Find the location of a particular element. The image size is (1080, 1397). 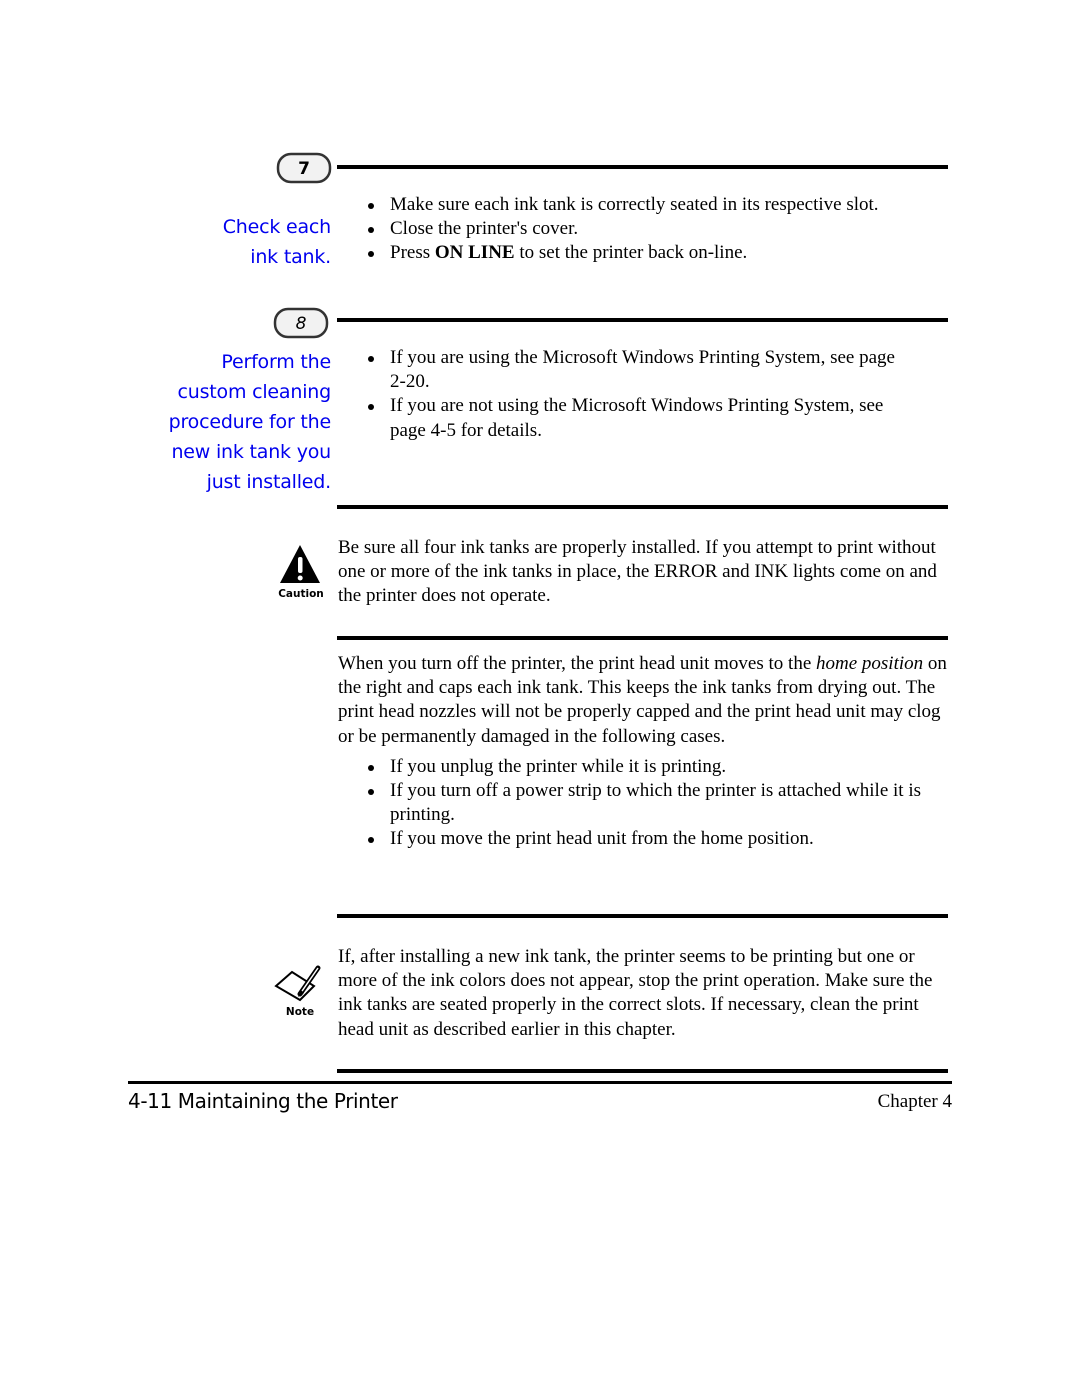

step-7-heading-line: ink tank. is located at coordinates (290, 257).